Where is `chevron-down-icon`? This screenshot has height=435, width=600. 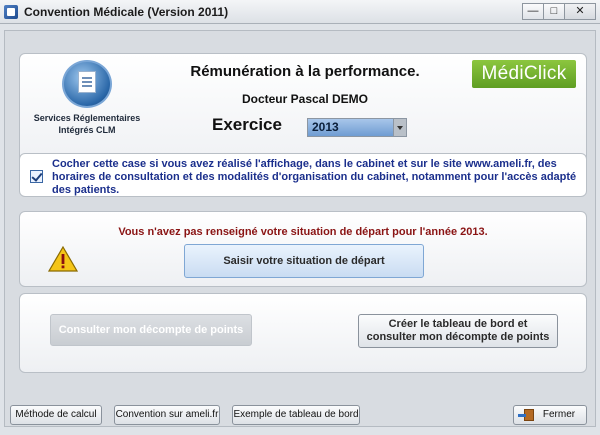 chevron-down-icon is located at coordinates (399, 127).